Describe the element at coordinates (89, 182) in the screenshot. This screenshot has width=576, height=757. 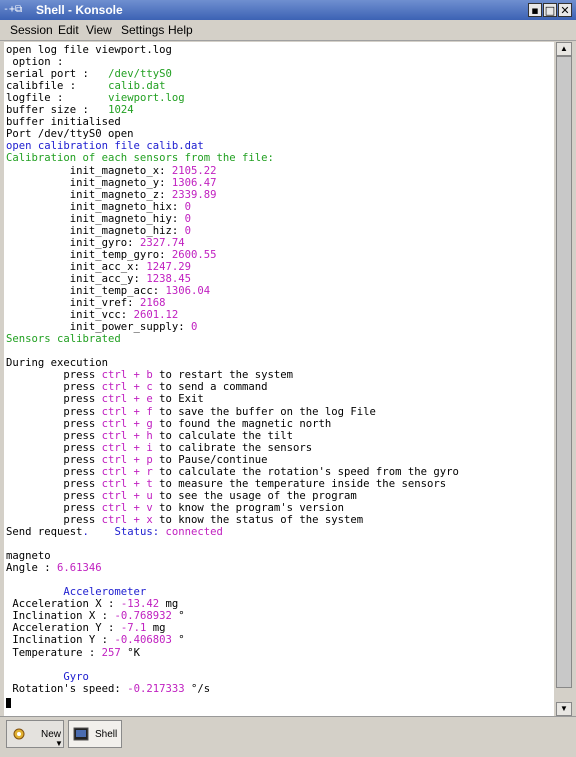
I see `terminal-text-segment: init_magneto_y:` at that location.